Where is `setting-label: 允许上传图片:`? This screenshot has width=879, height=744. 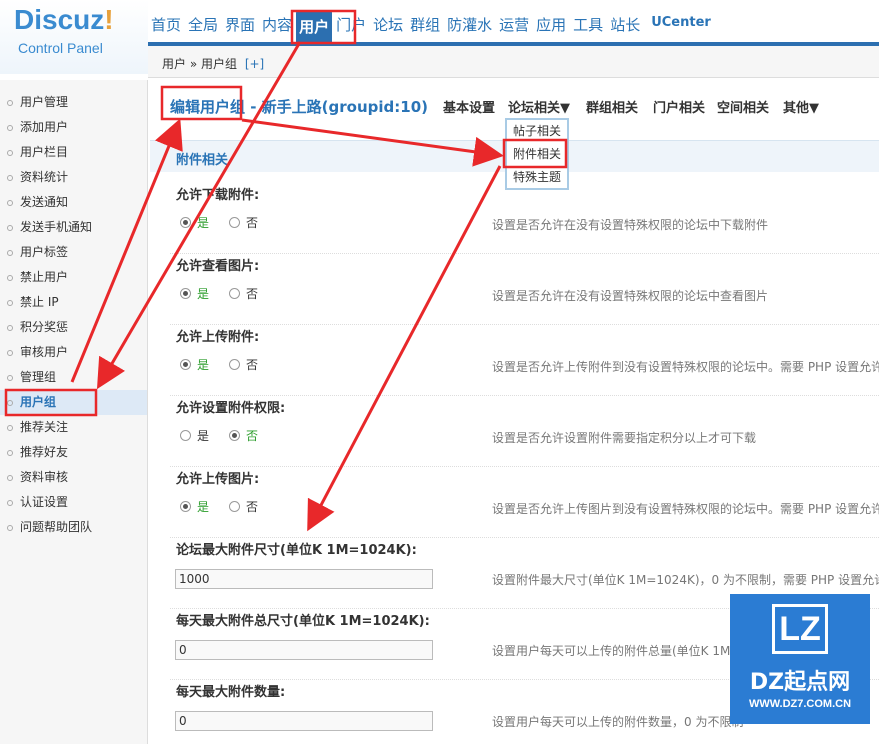 setting-label: 允许上传图片: is located at coordinates (218, 479).